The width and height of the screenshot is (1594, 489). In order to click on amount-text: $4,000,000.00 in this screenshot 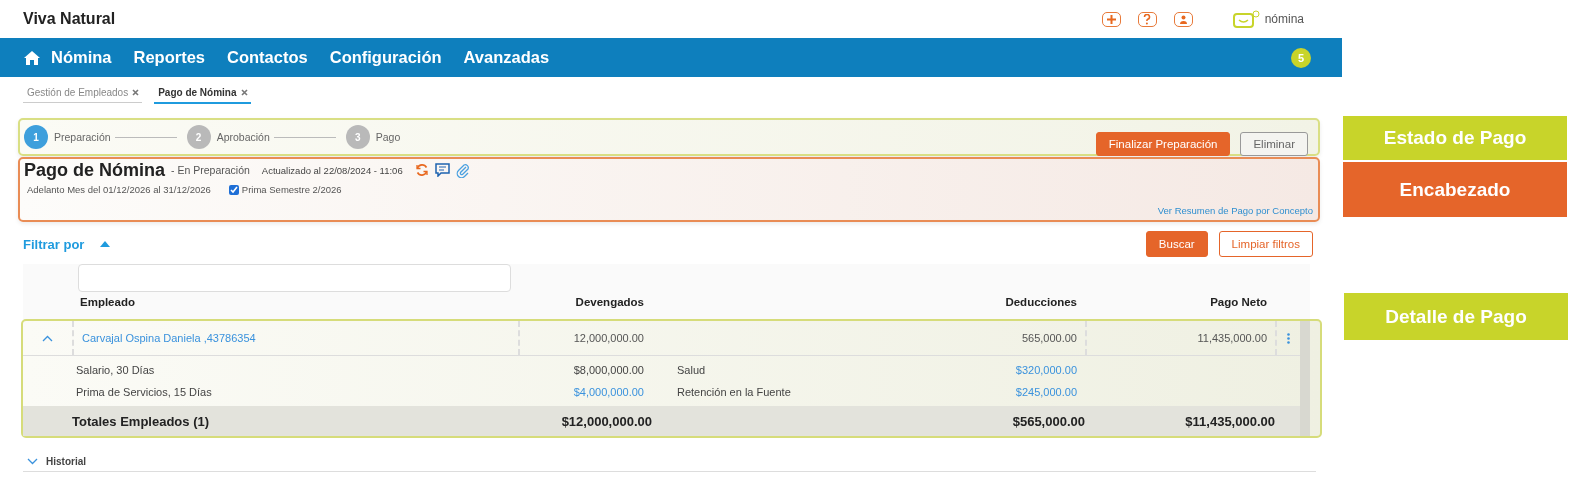, I will do `click(608, 392)`.